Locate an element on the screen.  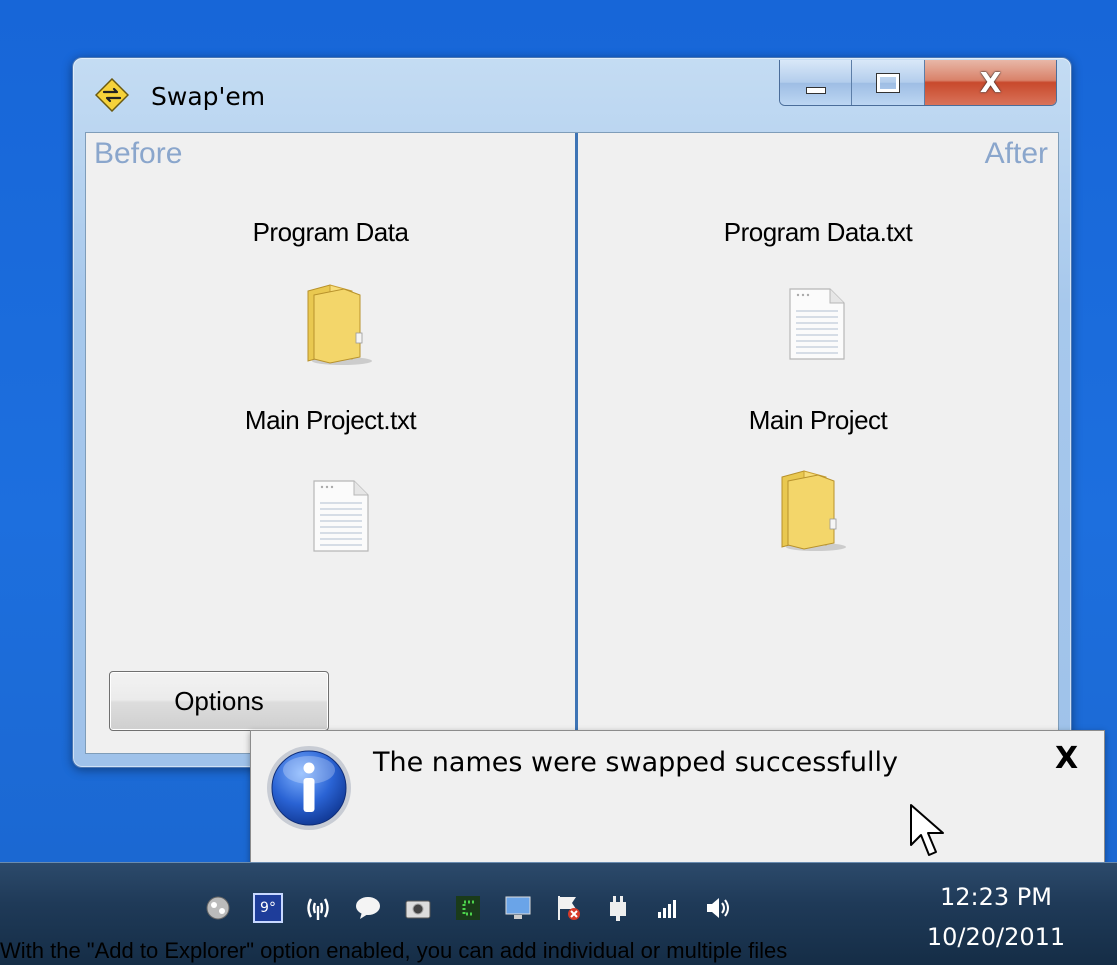
options-button: Options is located at coordinates (219, 701).